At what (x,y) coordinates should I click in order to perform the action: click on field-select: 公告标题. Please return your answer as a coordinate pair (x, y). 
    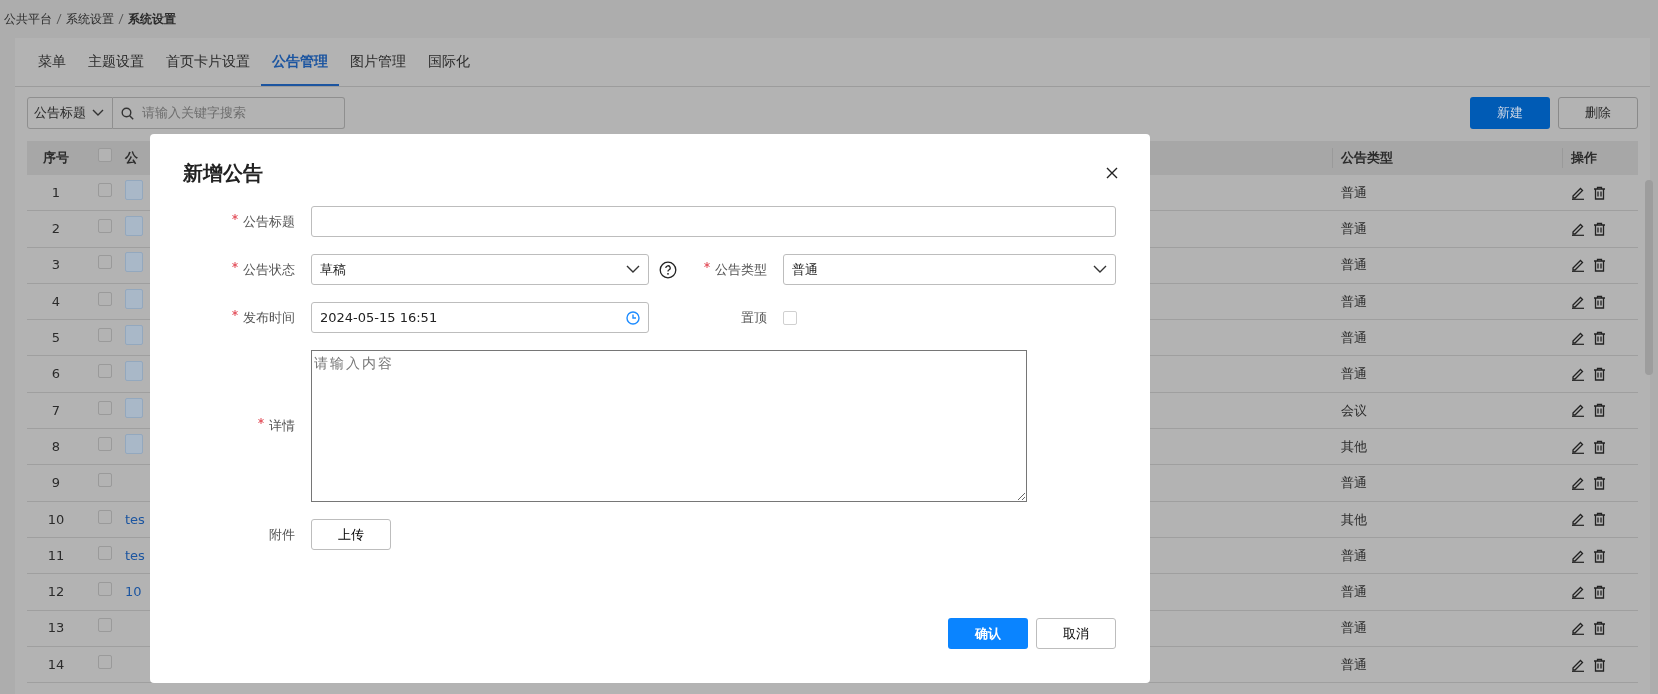
    Looking at the image, I should click on (70, 113).